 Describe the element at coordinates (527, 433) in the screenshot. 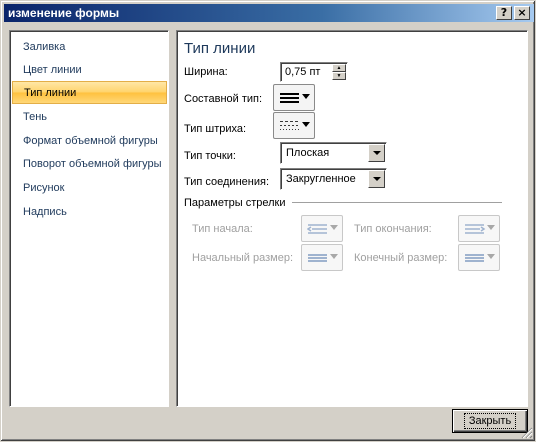

I see `resize-grip-icon` at that location.